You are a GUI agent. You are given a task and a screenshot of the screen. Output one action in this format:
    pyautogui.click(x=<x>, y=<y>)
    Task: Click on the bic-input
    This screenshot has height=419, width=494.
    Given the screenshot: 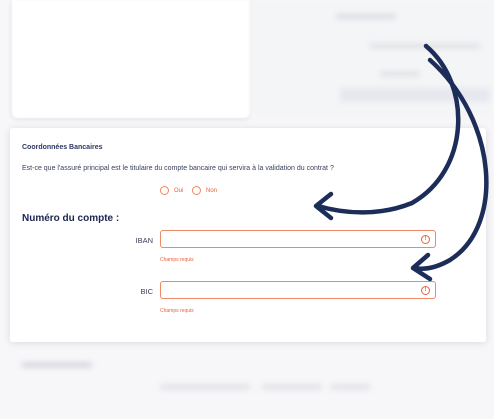 What is the action you would take?
    pyautogui.click(x=298, y=290)
    